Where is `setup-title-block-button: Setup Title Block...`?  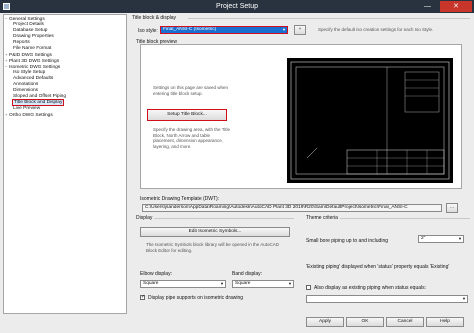 setup-title-block-button: Setup Title Block... is located at coordinates (187, 115).